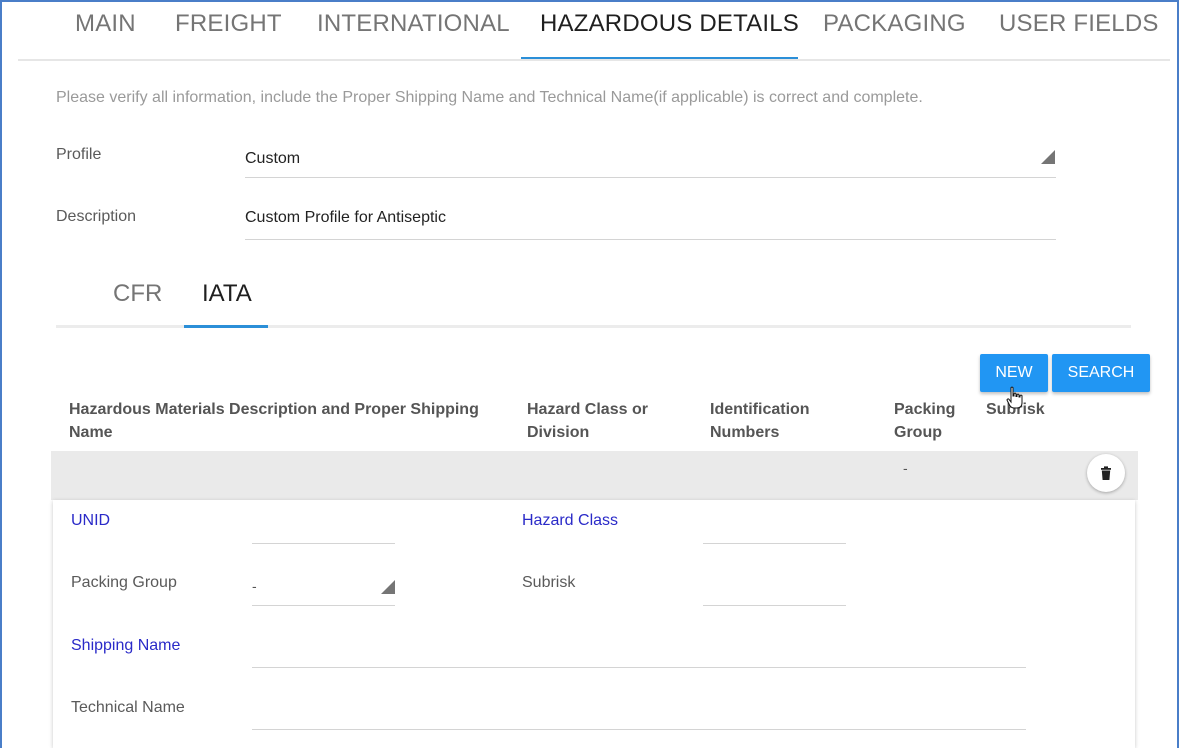 The image size is (1179, 748). I want to click on shipping-name-label: Shipping Name, so click(126, 645).